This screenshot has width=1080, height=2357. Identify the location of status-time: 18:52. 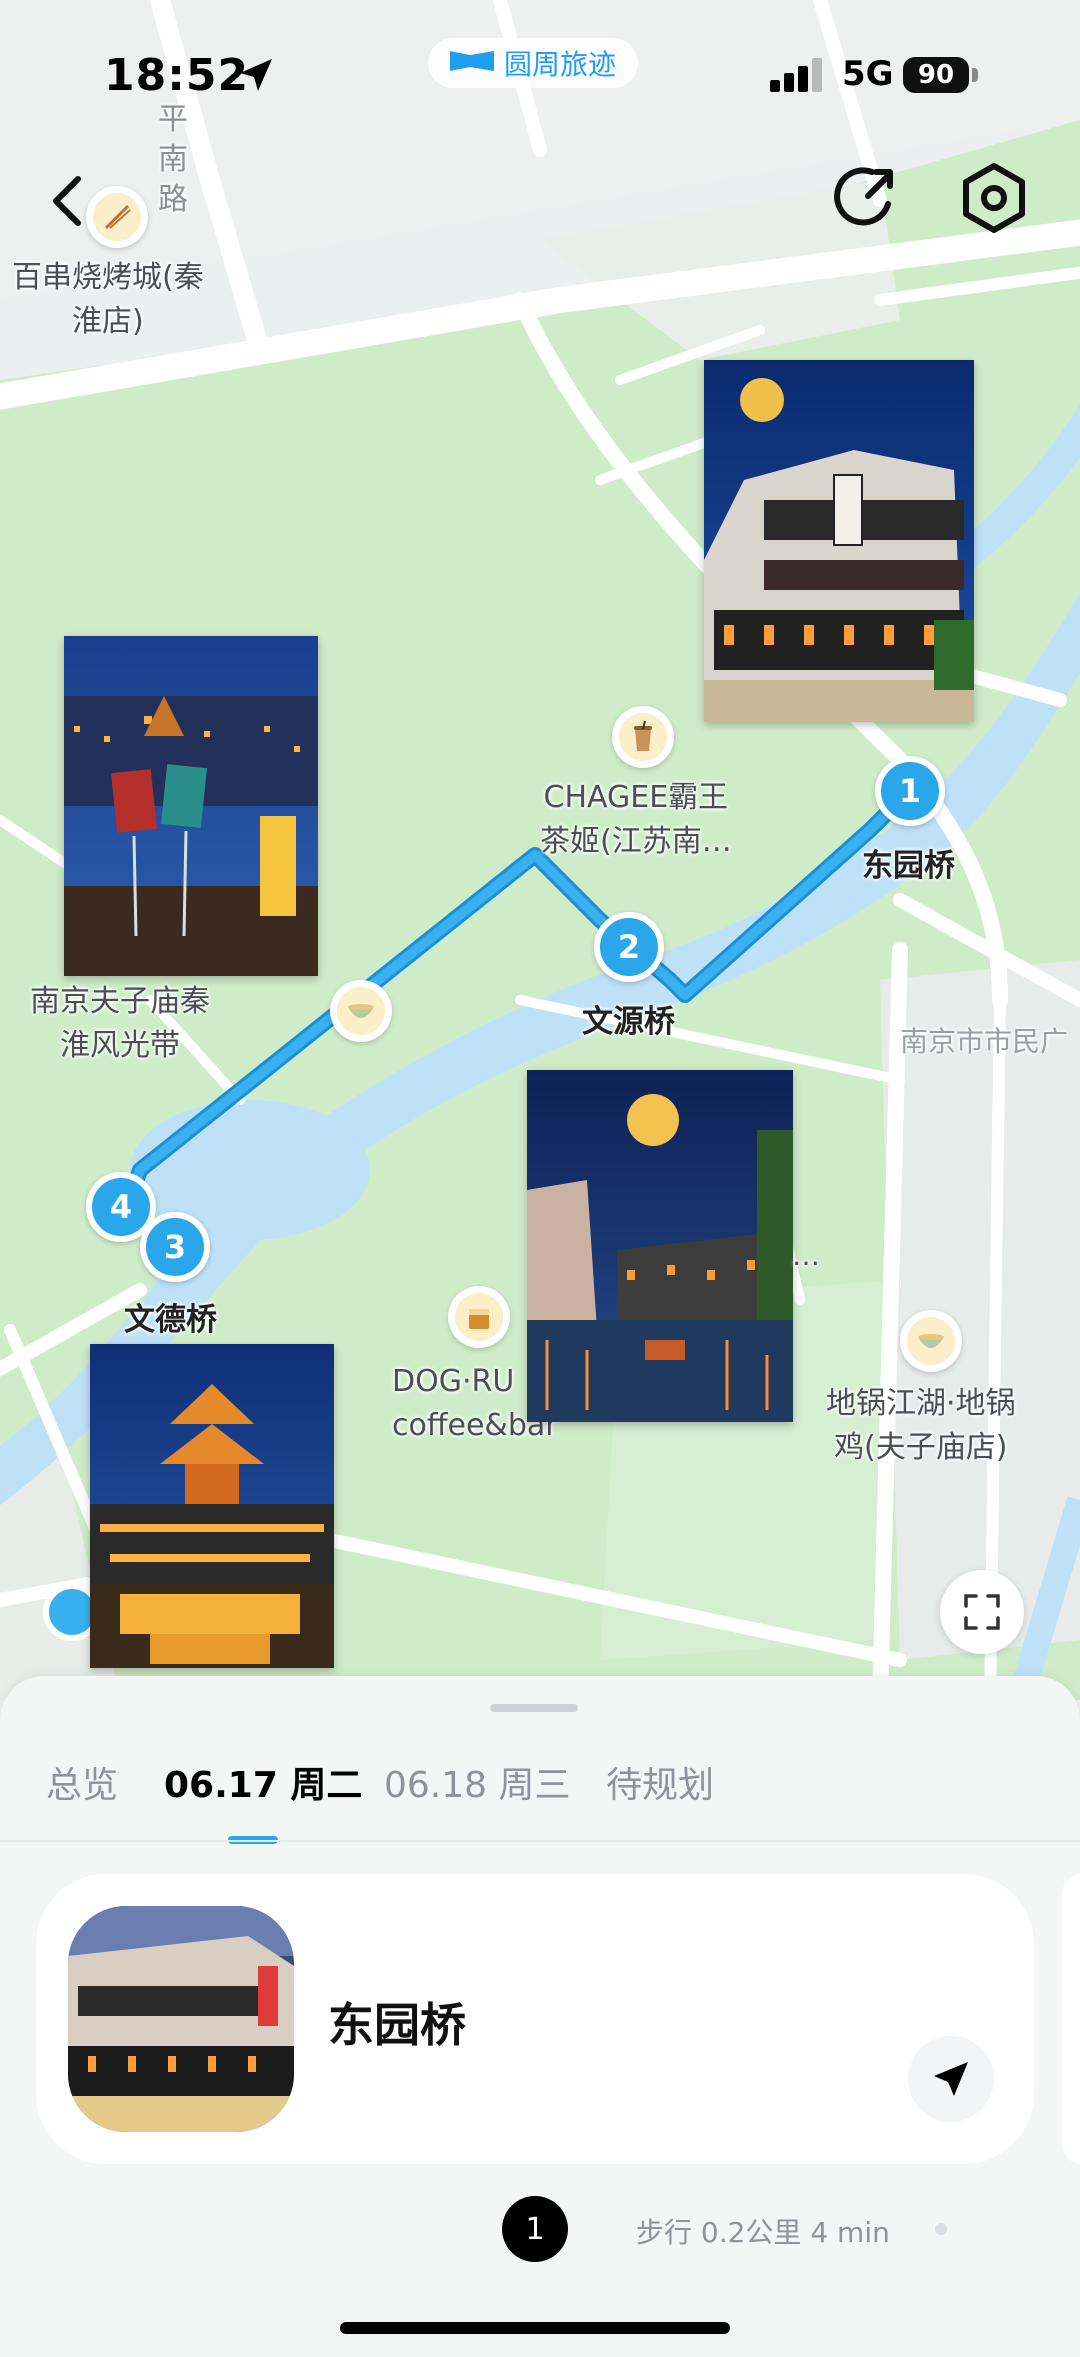
(177, 75).